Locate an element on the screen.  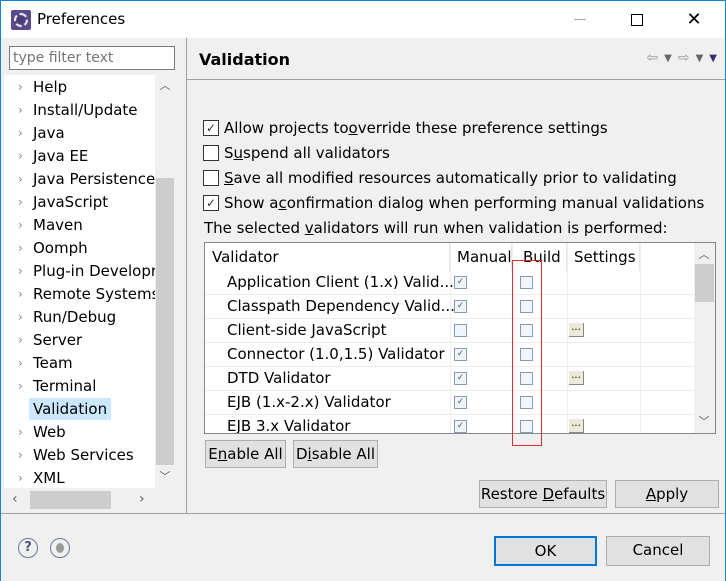
forward-dropdown-icon: ▼ is located at coordinates (700, 58).